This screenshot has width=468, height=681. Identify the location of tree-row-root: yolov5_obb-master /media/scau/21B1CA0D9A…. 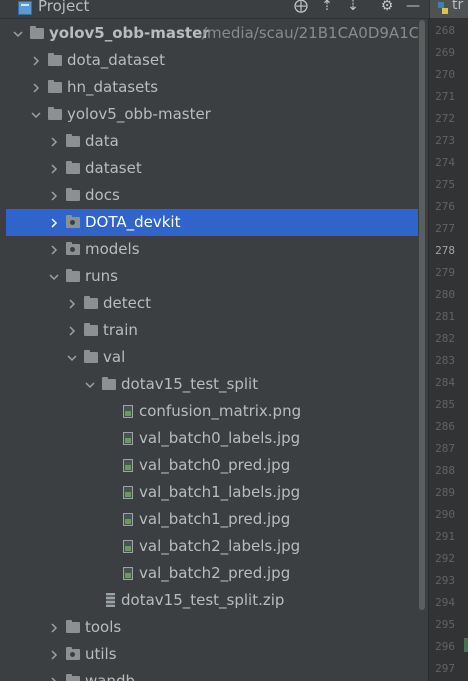
(210, 33).